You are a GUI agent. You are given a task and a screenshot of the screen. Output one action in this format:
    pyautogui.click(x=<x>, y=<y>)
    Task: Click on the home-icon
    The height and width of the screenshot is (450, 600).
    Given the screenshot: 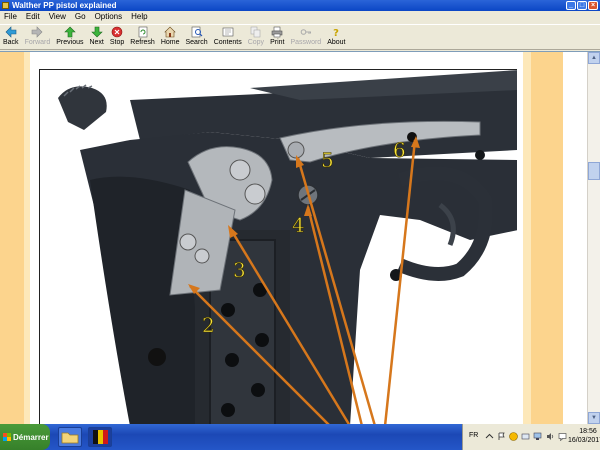 What is the action you would take?
    pyautogui.click(x=170, y=32)
    